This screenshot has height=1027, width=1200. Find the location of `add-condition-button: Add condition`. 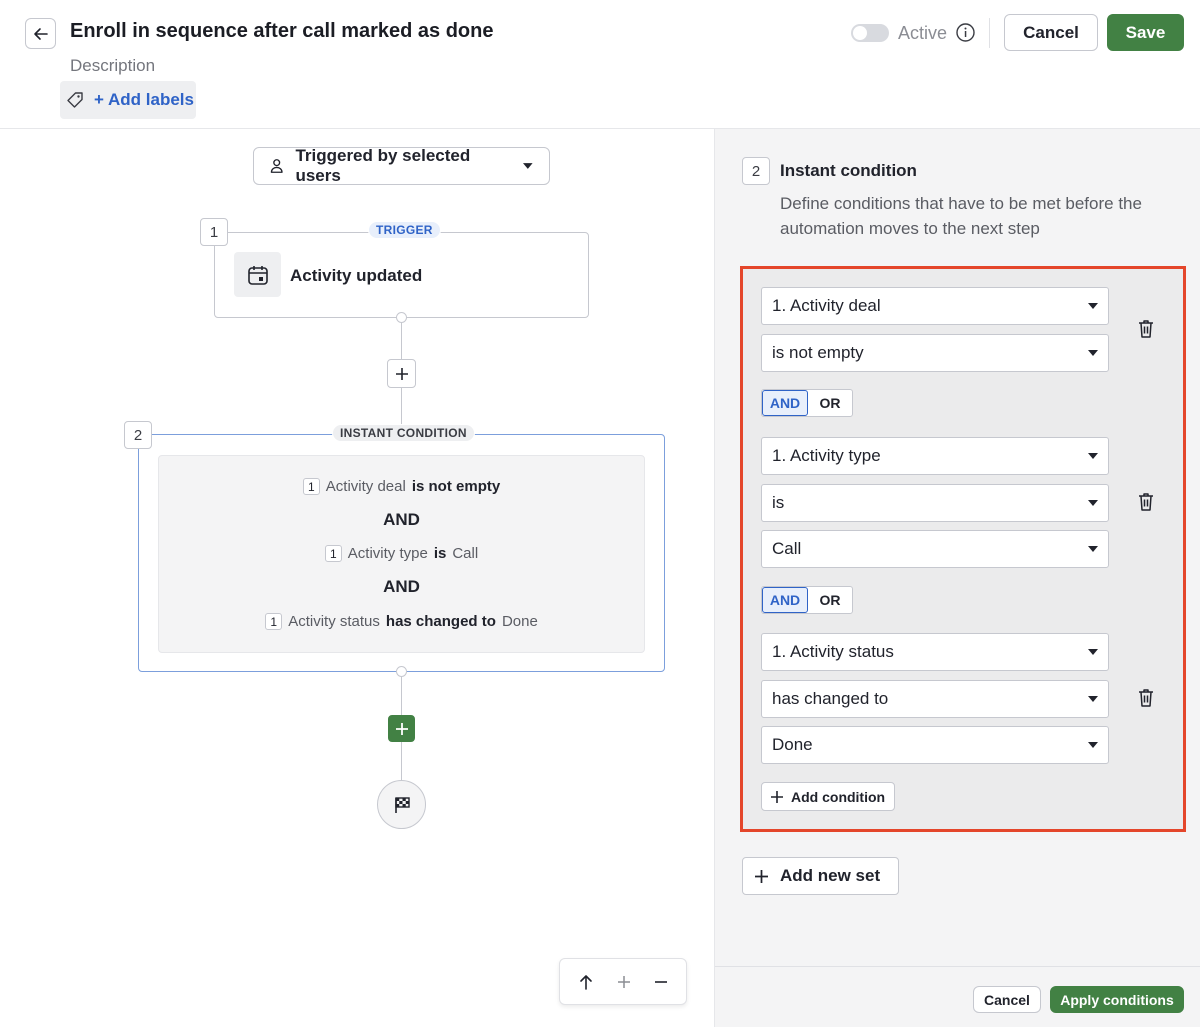

add-condition-button: Add condition is located at coordinates (828, 796).